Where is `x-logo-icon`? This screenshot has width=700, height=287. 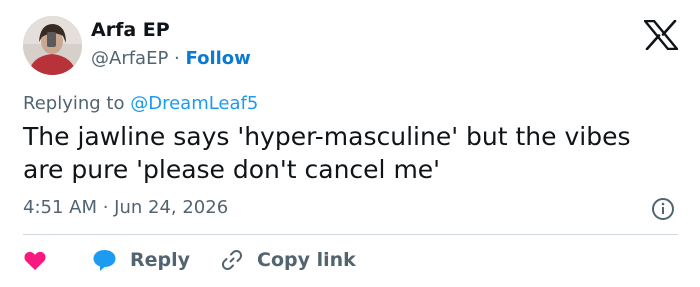 x-logo-icon is located at coordinates (661, 35).